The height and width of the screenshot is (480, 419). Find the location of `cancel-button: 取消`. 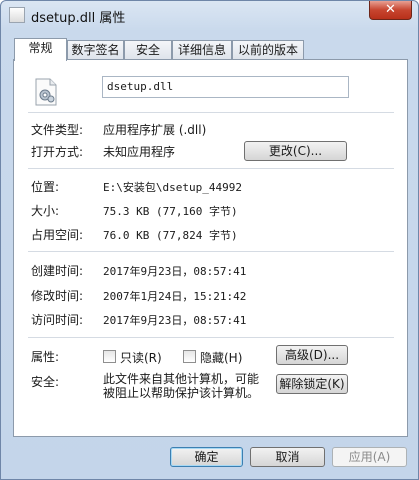

cancel-button: 取消 is located at coordinates (287, 457).